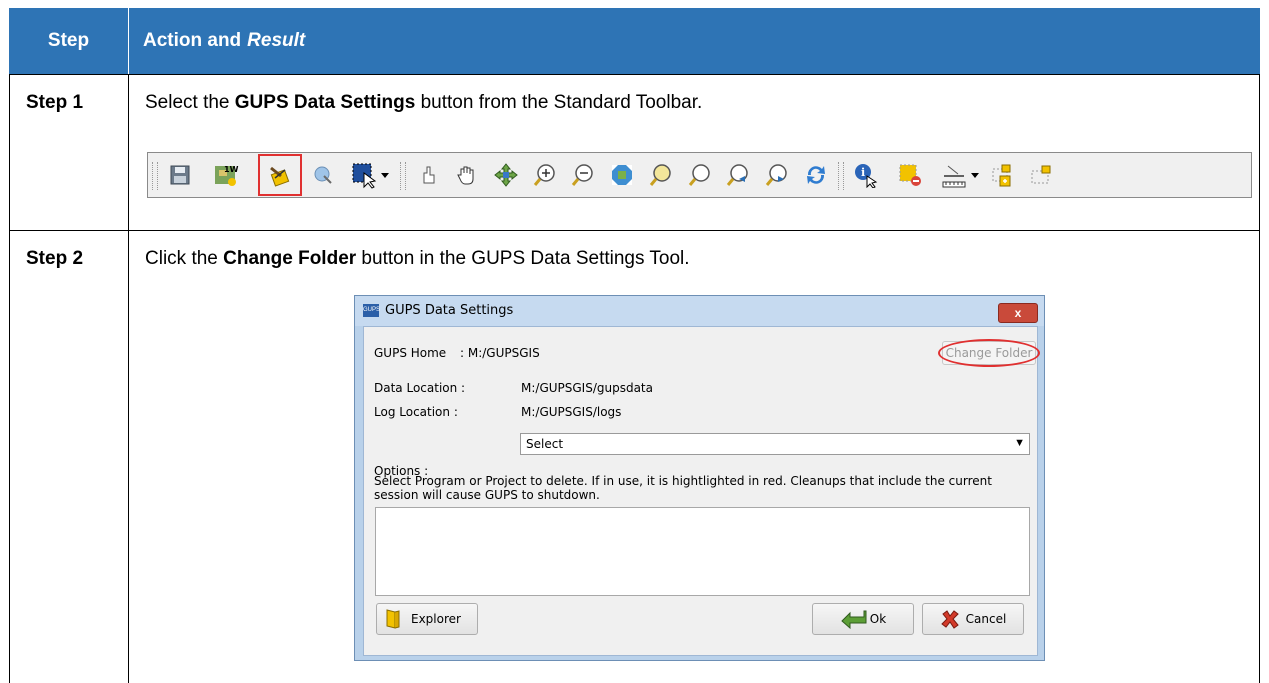 The height and width of the screenshot is (683, 1269). Describe the element at coordinates (545, 444) in the screenshot. I see `options-selected-value: Select` at that location.